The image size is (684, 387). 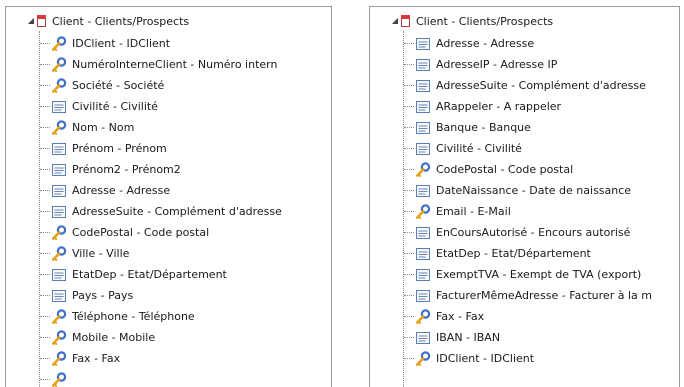 What do you see at coordinates (168, 85) in the screenshot?
I see `tree-item: Société - Société` at bounding box center [168, 85].